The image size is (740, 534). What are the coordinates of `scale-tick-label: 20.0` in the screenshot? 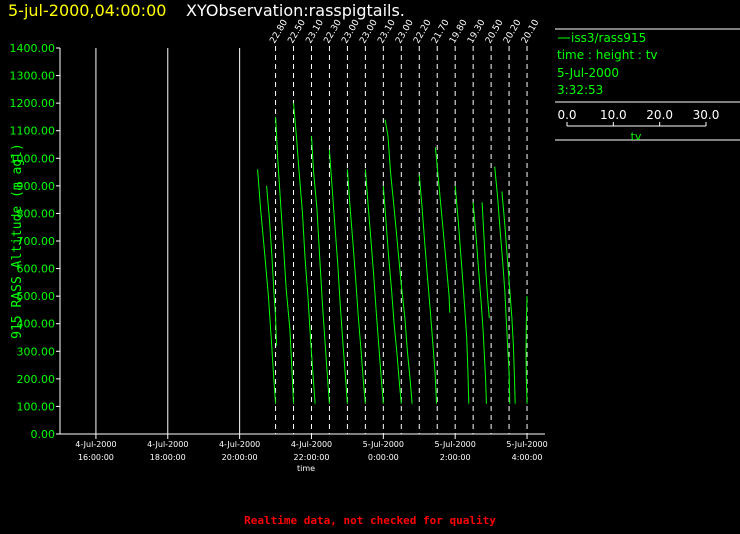 It's located at (659, 115).